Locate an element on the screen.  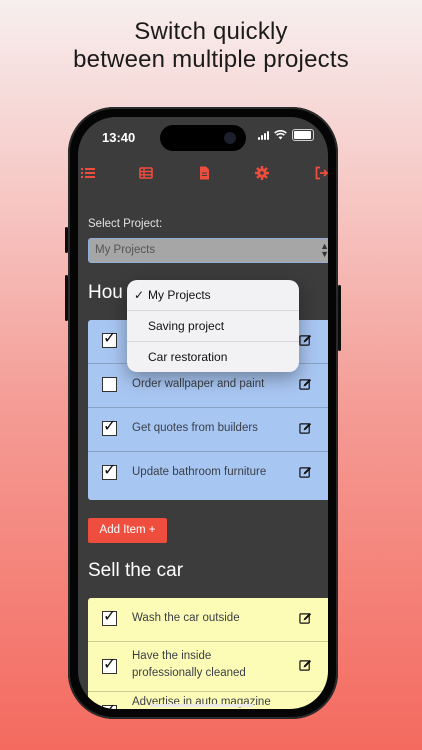
home-indicator is located at coordinates (202, 705).